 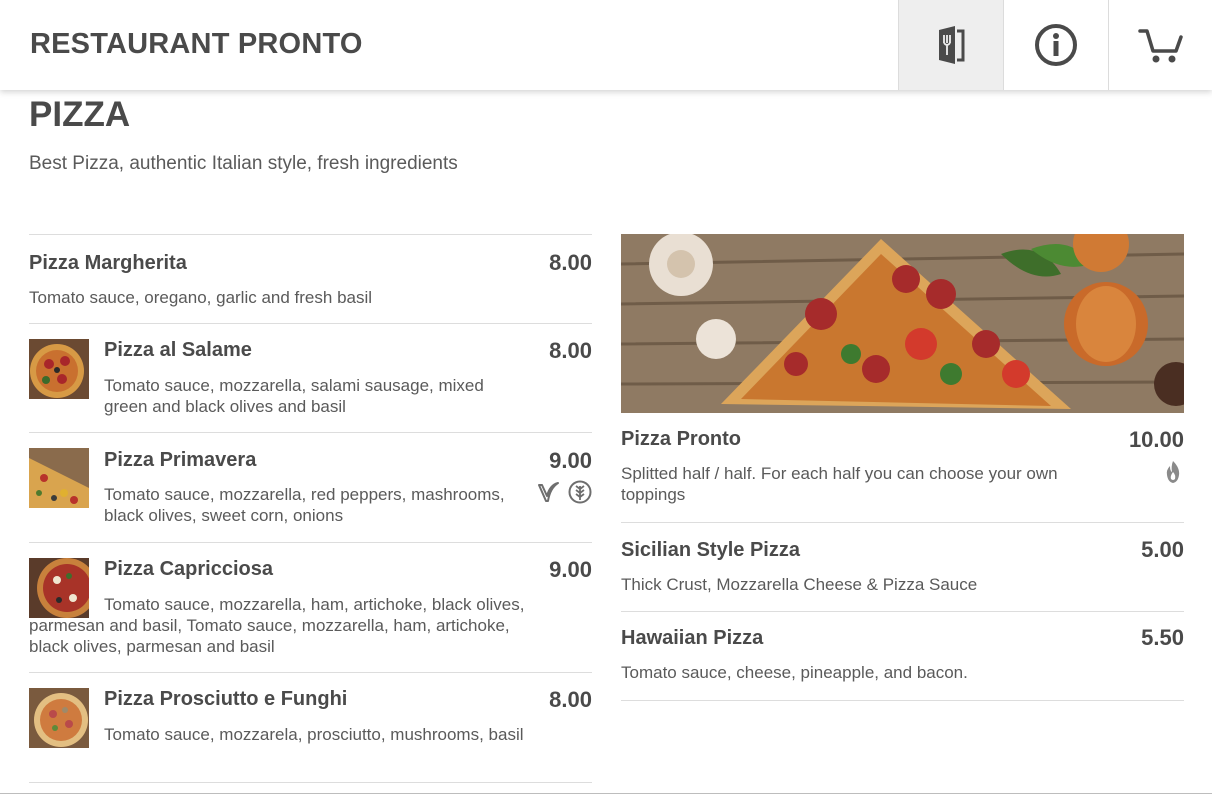 I want to click on page-bottom-border, so click(x=606, y=793).